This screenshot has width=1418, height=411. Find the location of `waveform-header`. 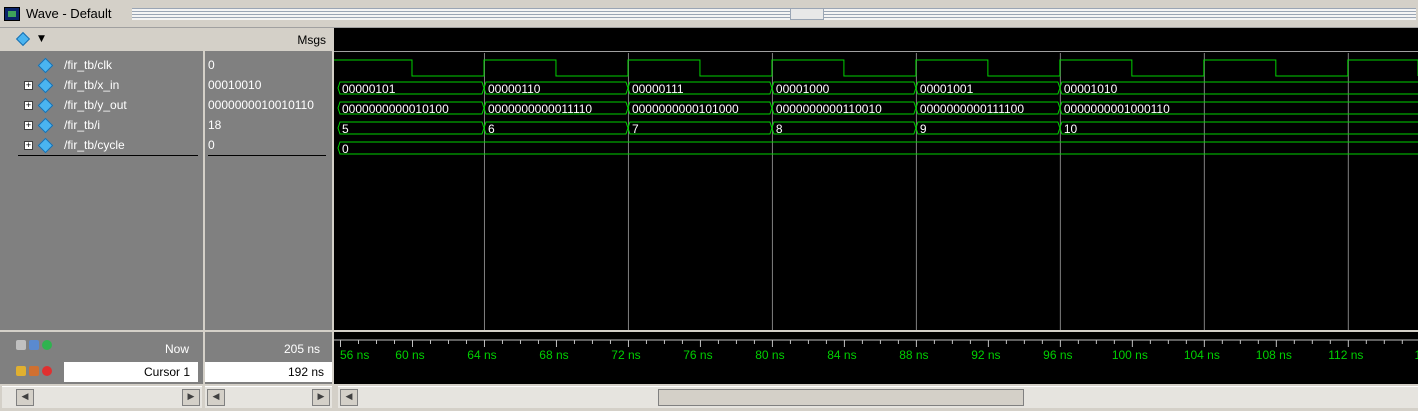

waveform-header is located at coordinates (876, 40).